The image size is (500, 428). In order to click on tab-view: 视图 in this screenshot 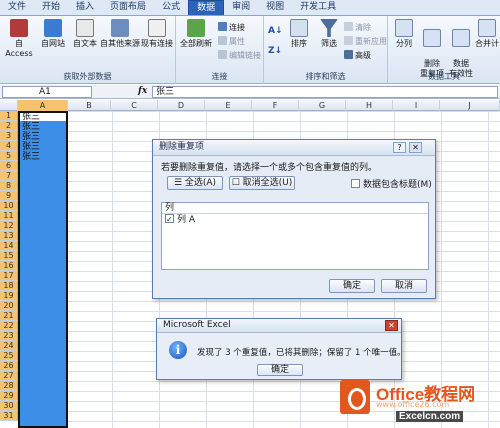, I will do `click(275, 7)`.